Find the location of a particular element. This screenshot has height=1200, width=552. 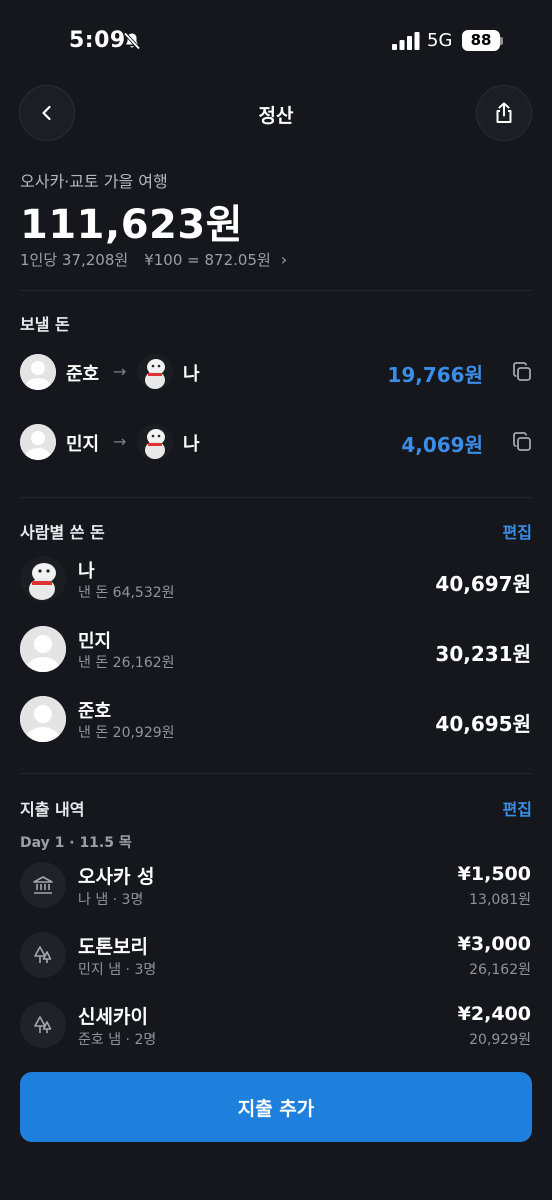

transfer-from: 민지 is located at coordinates (83, 444).